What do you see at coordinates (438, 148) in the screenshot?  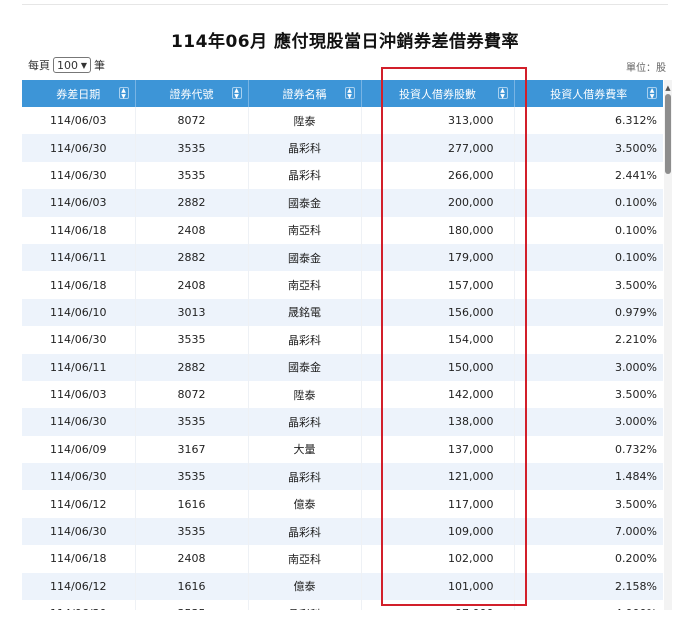 I see `cell-shares: 277,000` at bounding box center [438, 148].